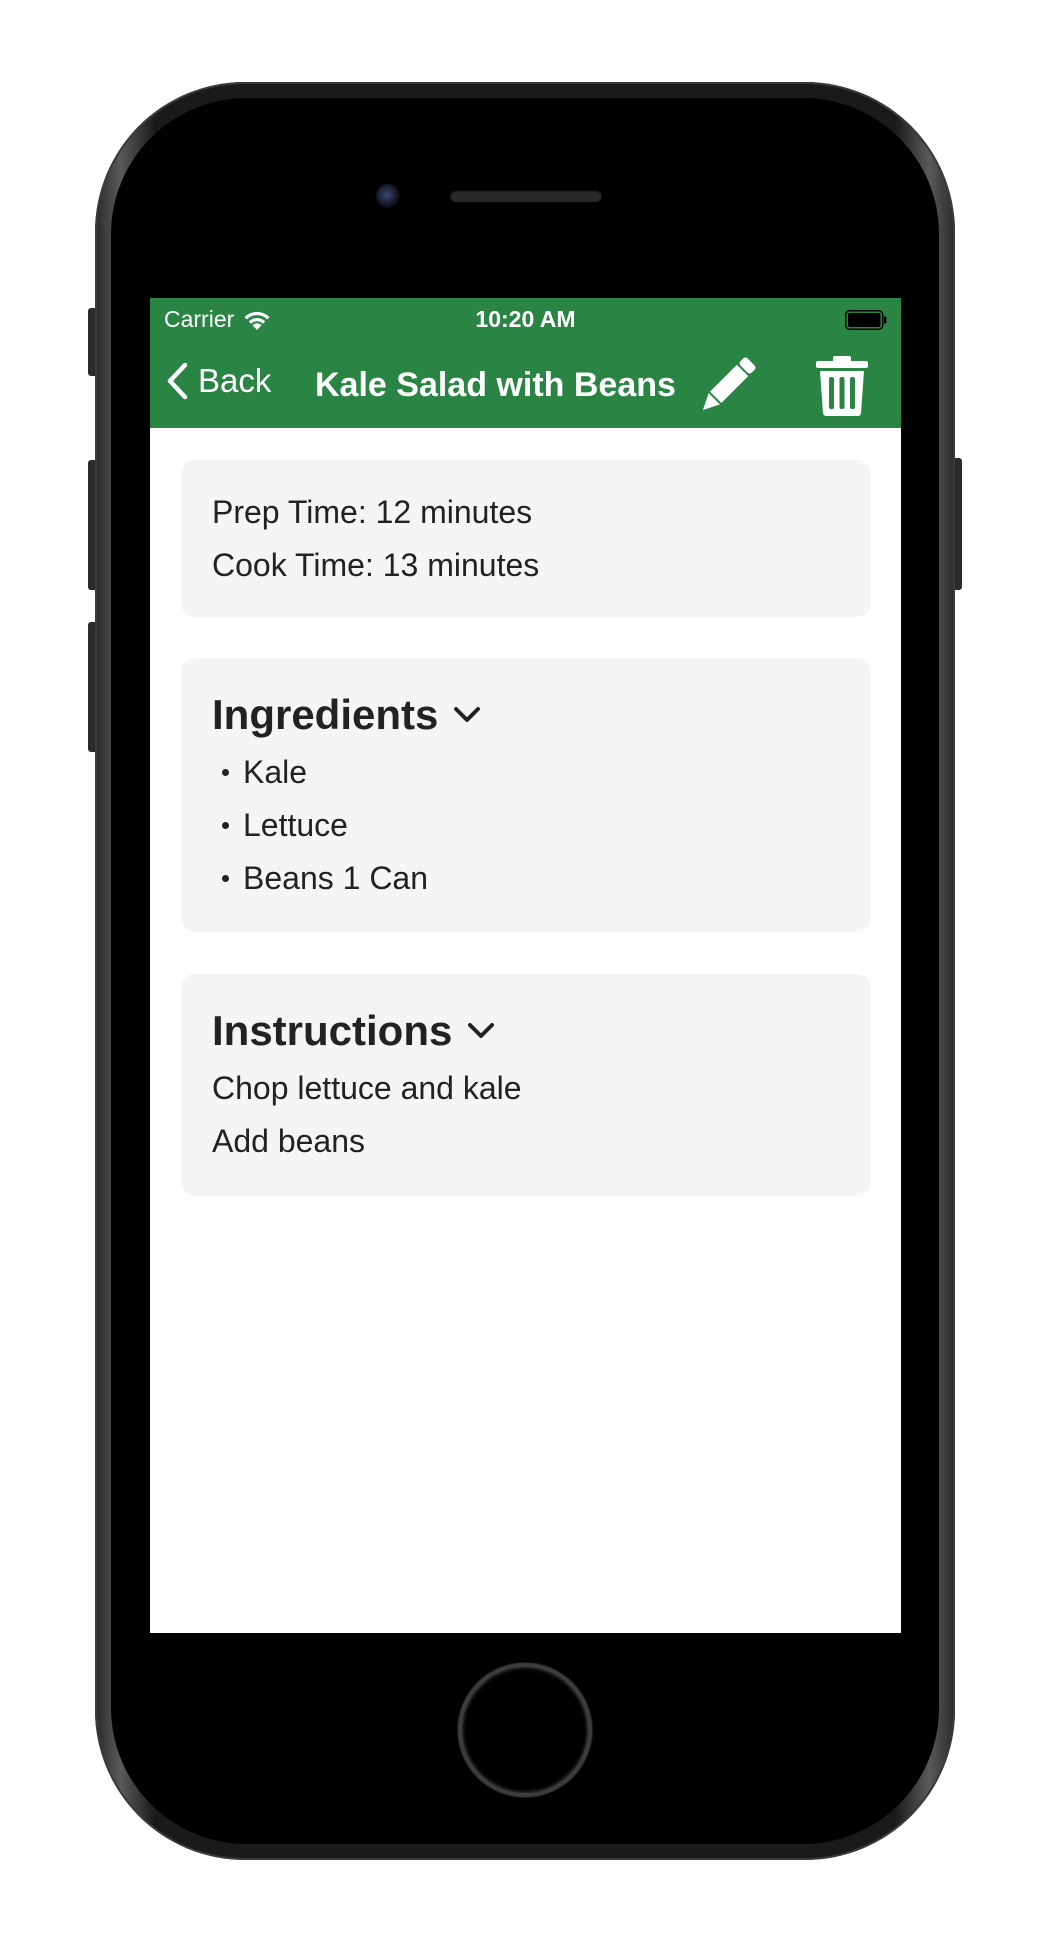 The image size is (1050, 1934). Describe the element at coordinates (275, 772) in the screenshot. I see `ingredient-text: Kale` at that location.